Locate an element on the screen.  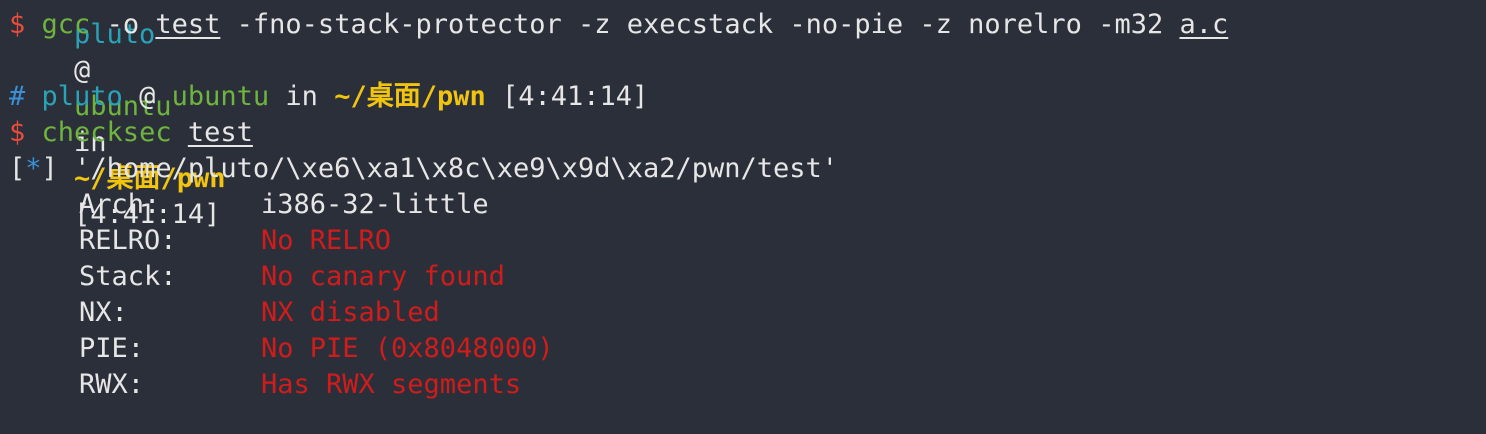
result-row-rwx: RWX: Has RWX segments is located at coordinates (265, 385).